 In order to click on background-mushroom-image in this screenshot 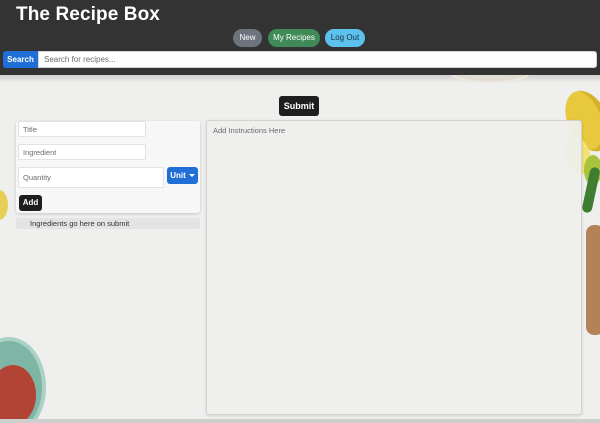, I will do `click(593, 280)`.